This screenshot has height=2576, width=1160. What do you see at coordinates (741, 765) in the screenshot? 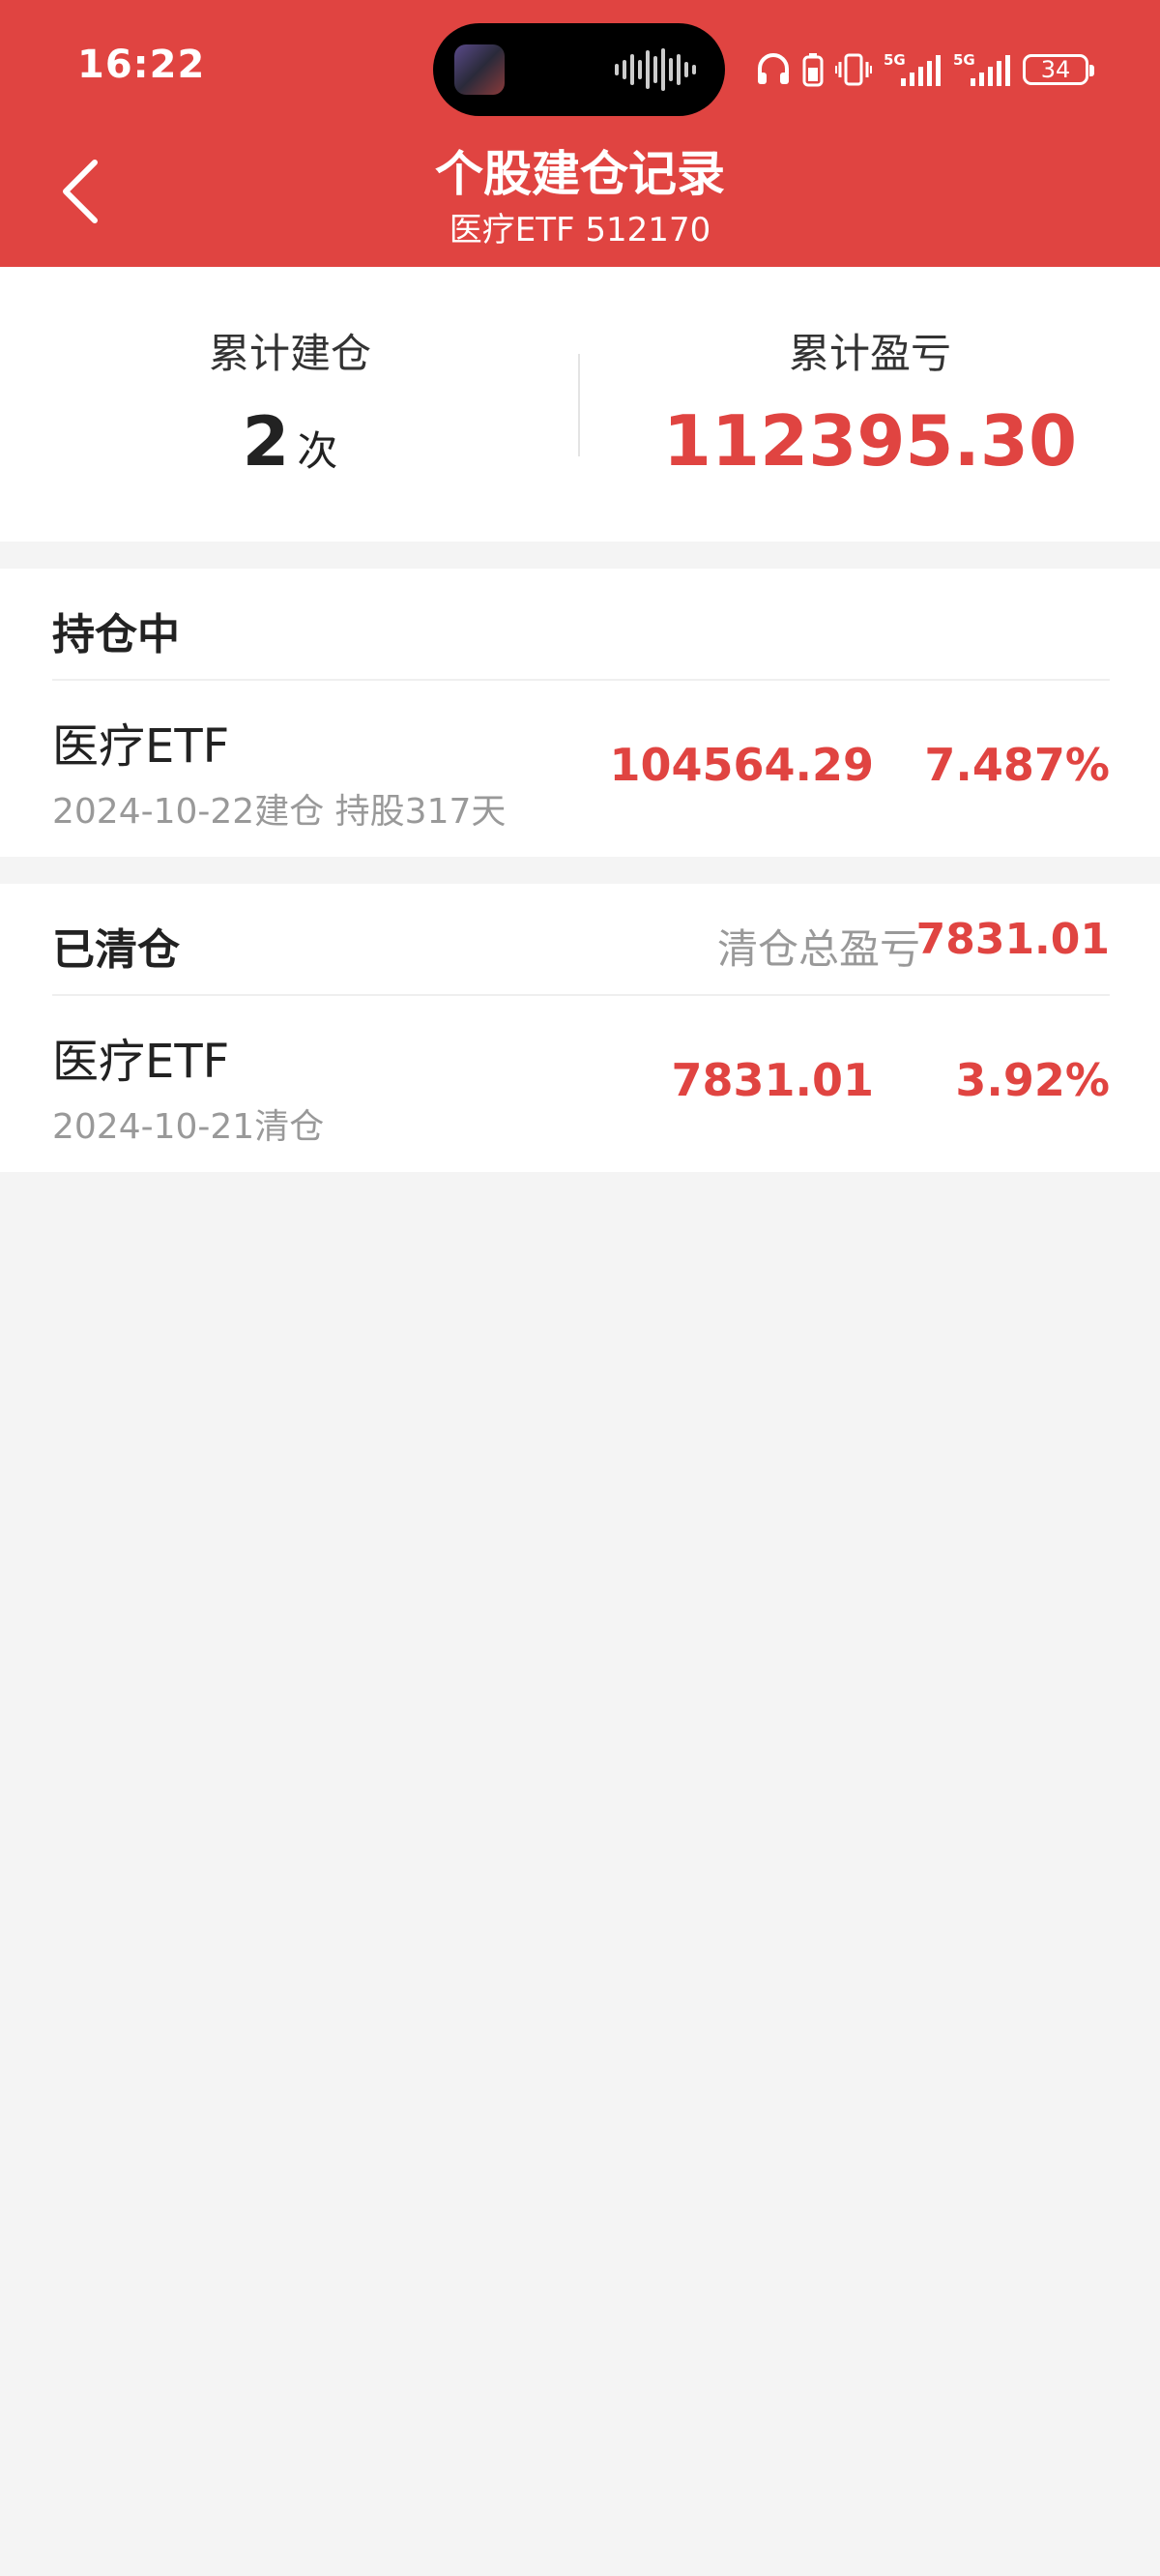
I see `row-amount: 104564.29` at bounding box center [741, 765].